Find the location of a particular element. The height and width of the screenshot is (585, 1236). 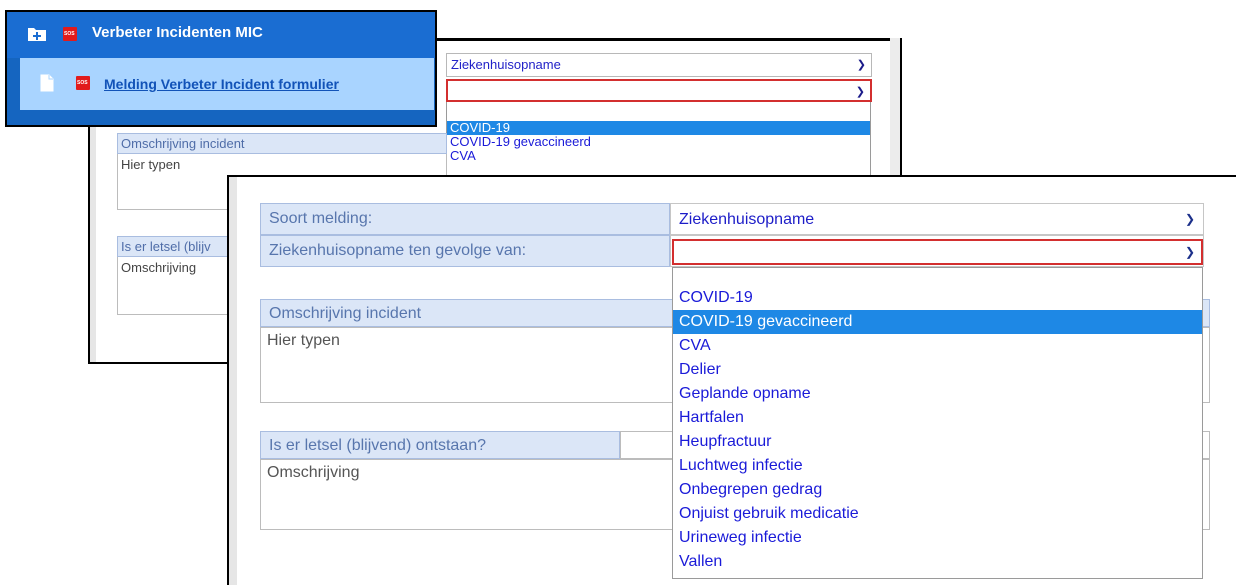

dropdown-list-back: COVID-19 COVID-19 gevaccineerd CVA is located at coordinates (658, 140).